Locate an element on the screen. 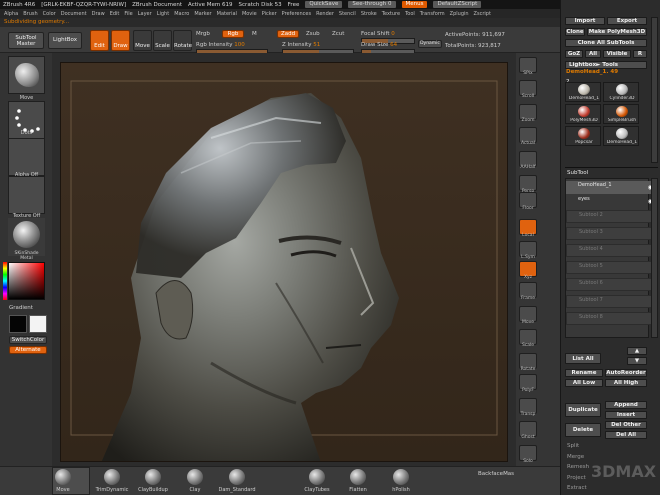 Image resolution: width=660 pixels, height=495 pixels. menu-brush: Brush is located at coordinates (30, 14).